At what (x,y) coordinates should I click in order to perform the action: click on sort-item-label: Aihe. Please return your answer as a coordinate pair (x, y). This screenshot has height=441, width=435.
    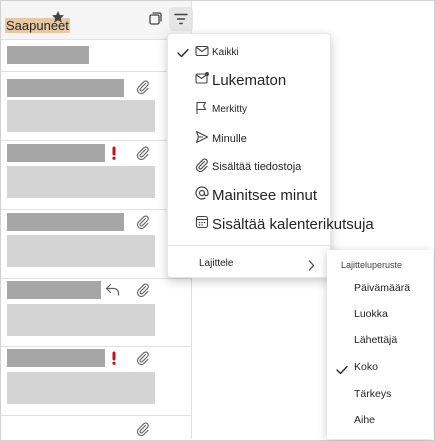
    Looking at the image, I should click on (365, 420).